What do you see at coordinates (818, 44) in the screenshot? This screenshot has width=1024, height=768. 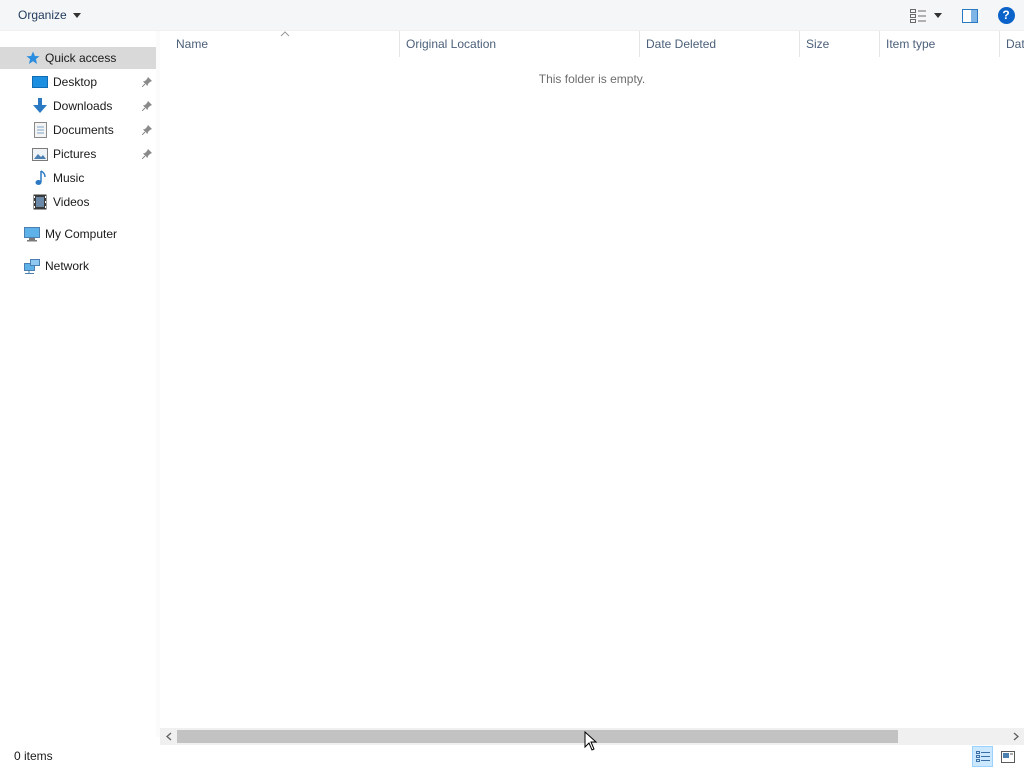 I see `column-header-label: Size` at bounding box center [818, 44].